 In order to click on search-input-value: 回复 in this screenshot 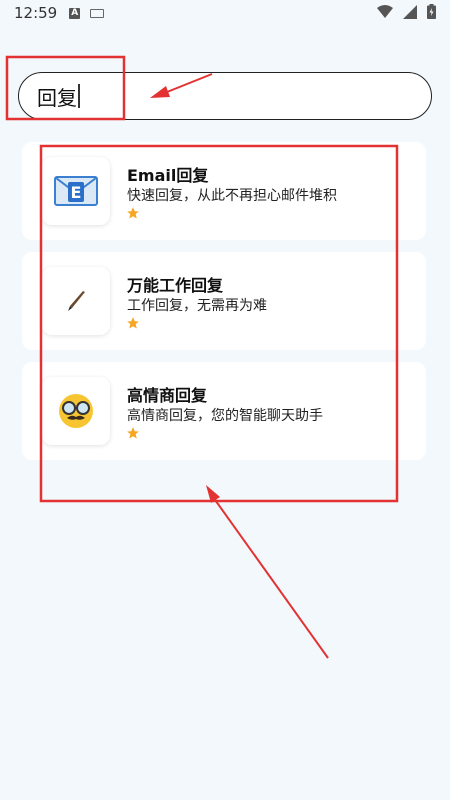, I will do `click(57, 97)`.